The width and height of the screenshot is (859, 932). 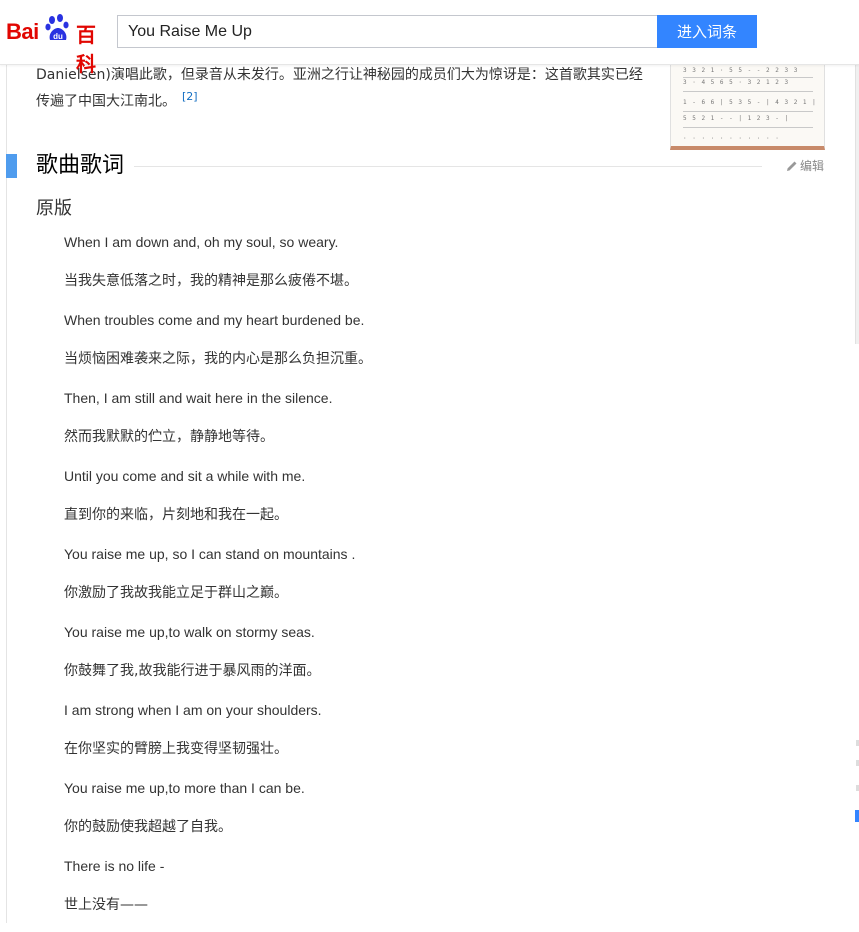 I want to click on top-search-bar: Bai du 百科 进入词条, so click(x=429, y=38).